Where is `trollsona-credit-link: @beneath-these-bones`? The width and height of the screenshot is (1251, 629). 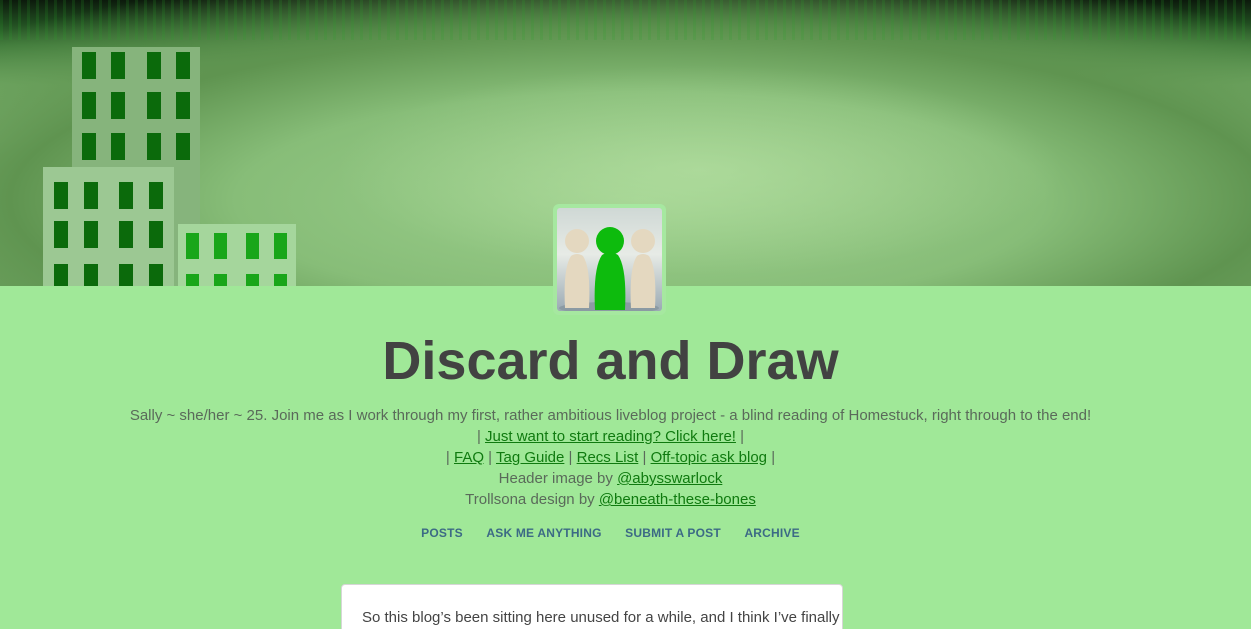 trollsona-credit-link: @beneath-these-bones is located at coordinates (677, 499).